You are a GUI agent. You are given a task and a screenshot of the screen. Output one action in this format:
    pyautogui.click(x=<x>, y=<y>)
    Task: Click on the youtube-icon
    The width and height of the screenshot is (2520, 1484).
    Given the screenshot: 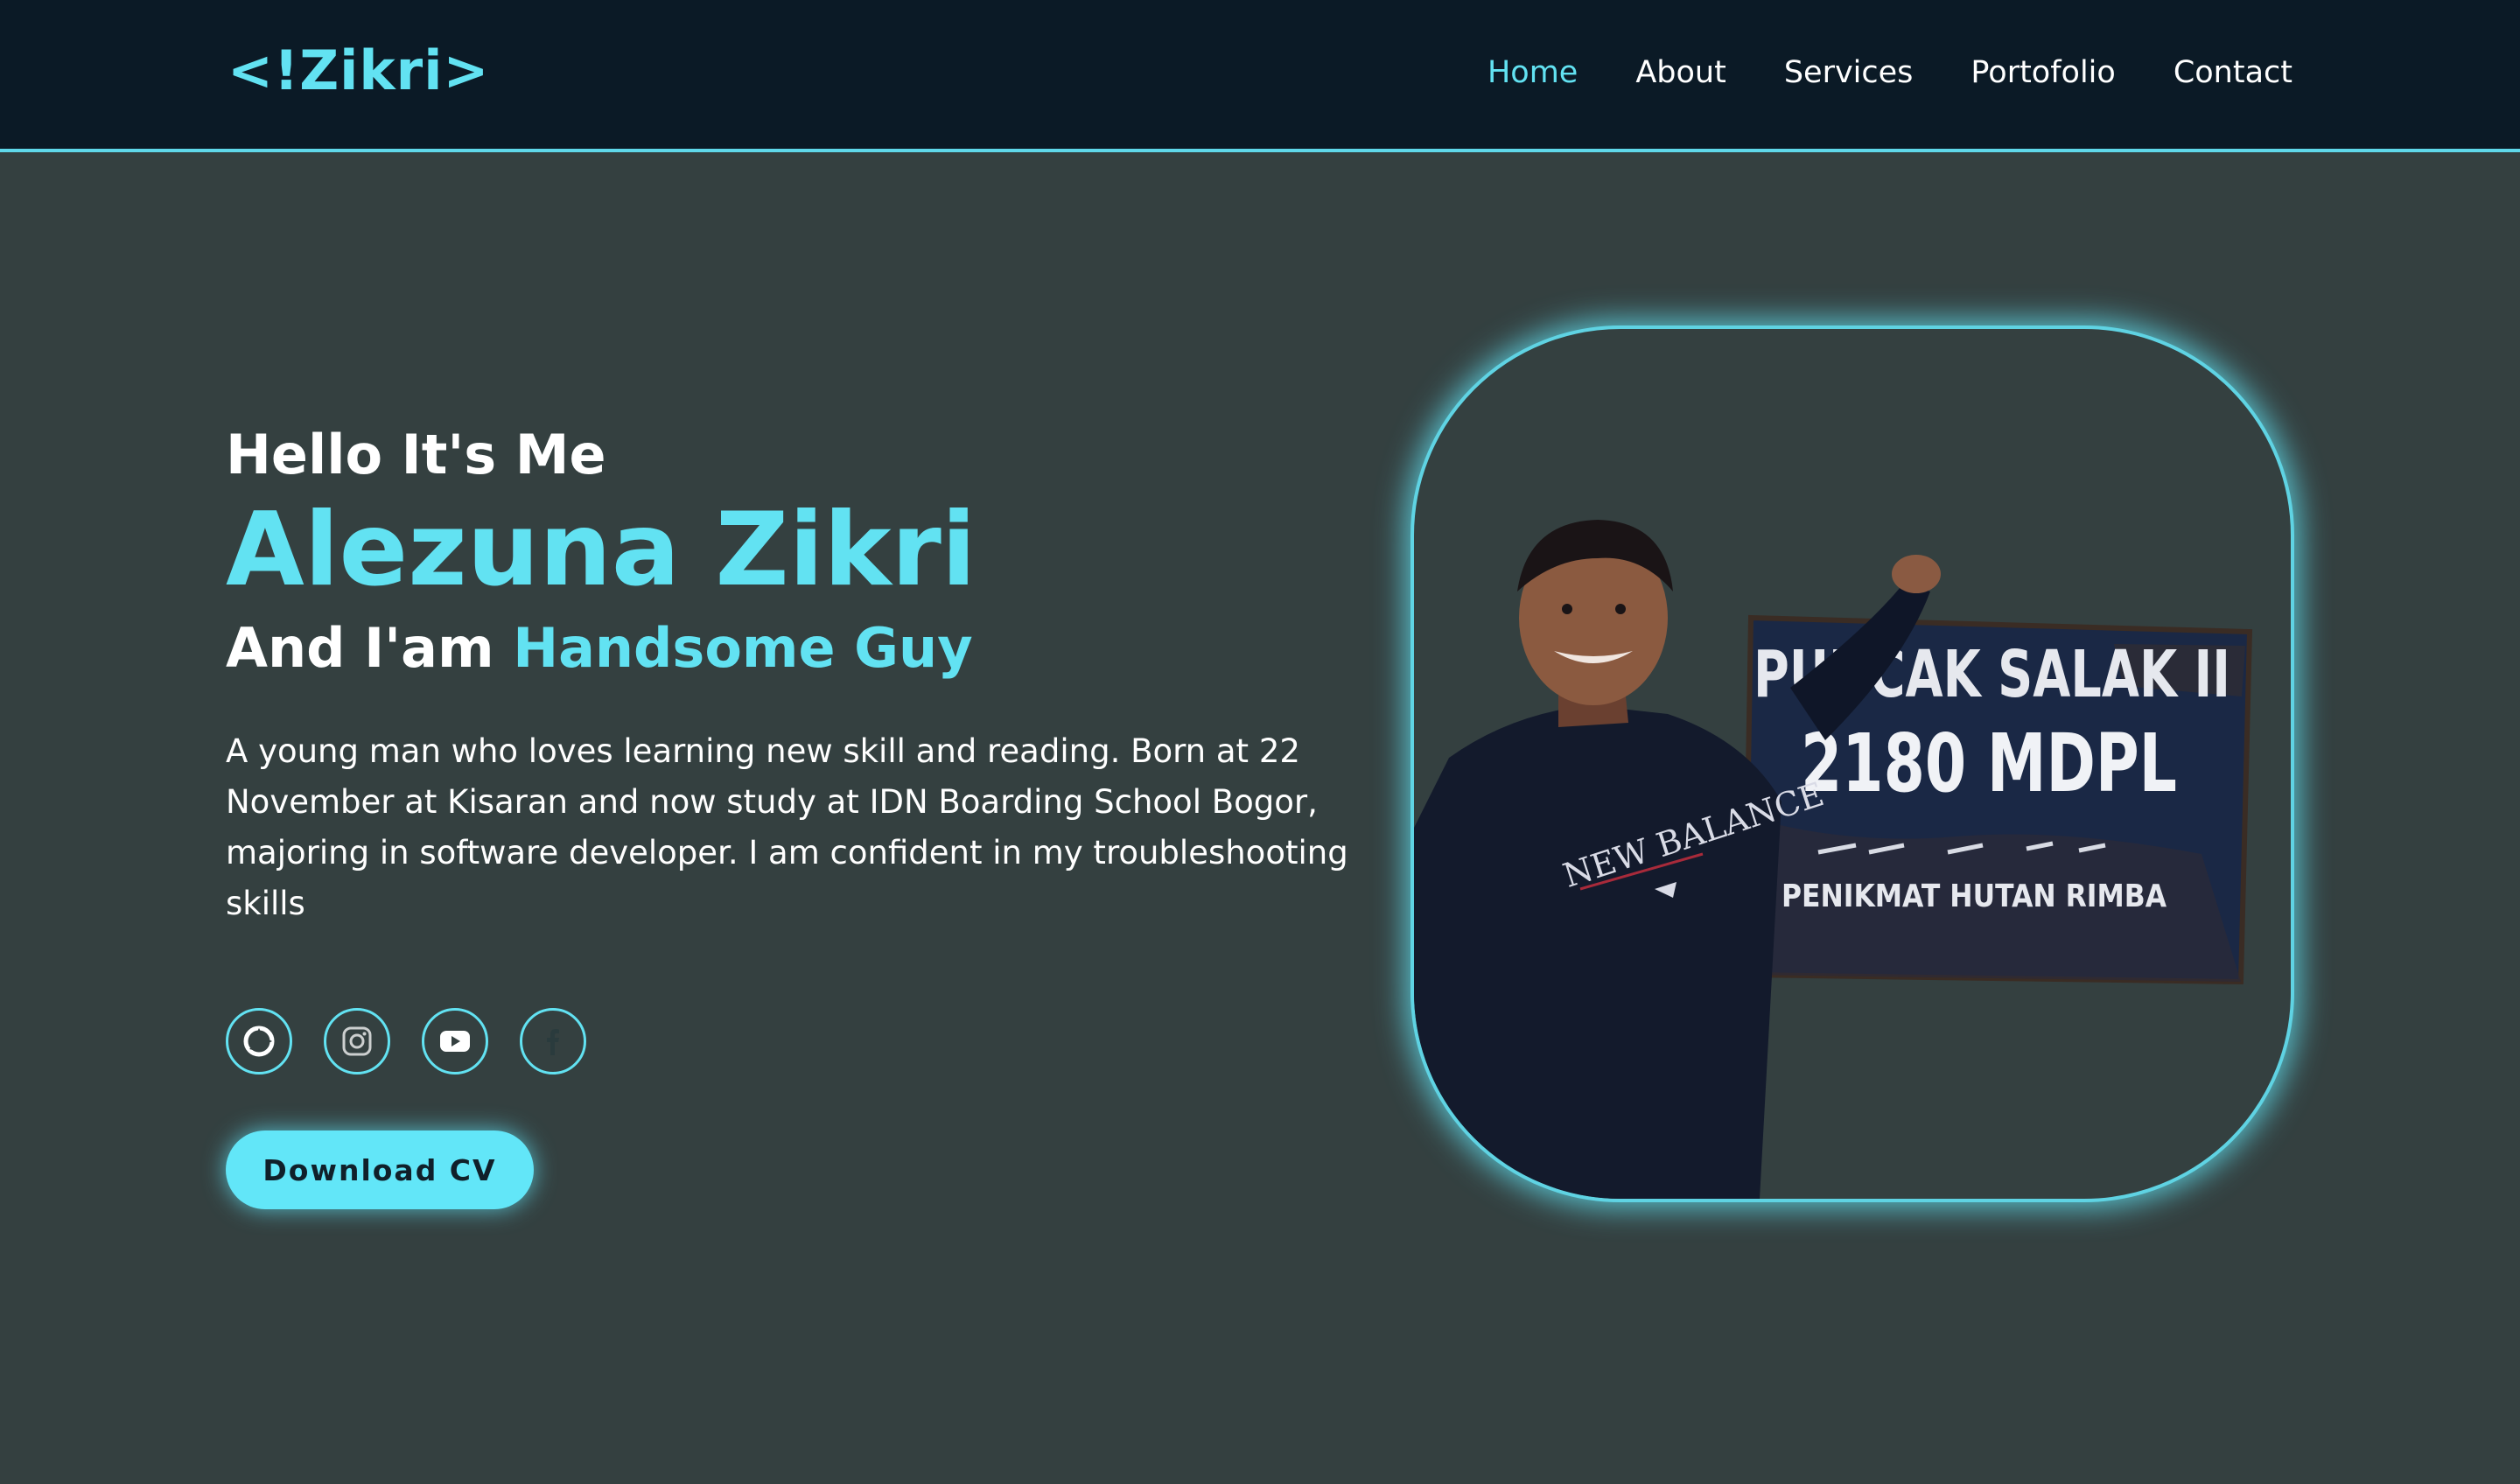 What is the action you would take?
    pyautogui.click(x=455, y=1041)
    